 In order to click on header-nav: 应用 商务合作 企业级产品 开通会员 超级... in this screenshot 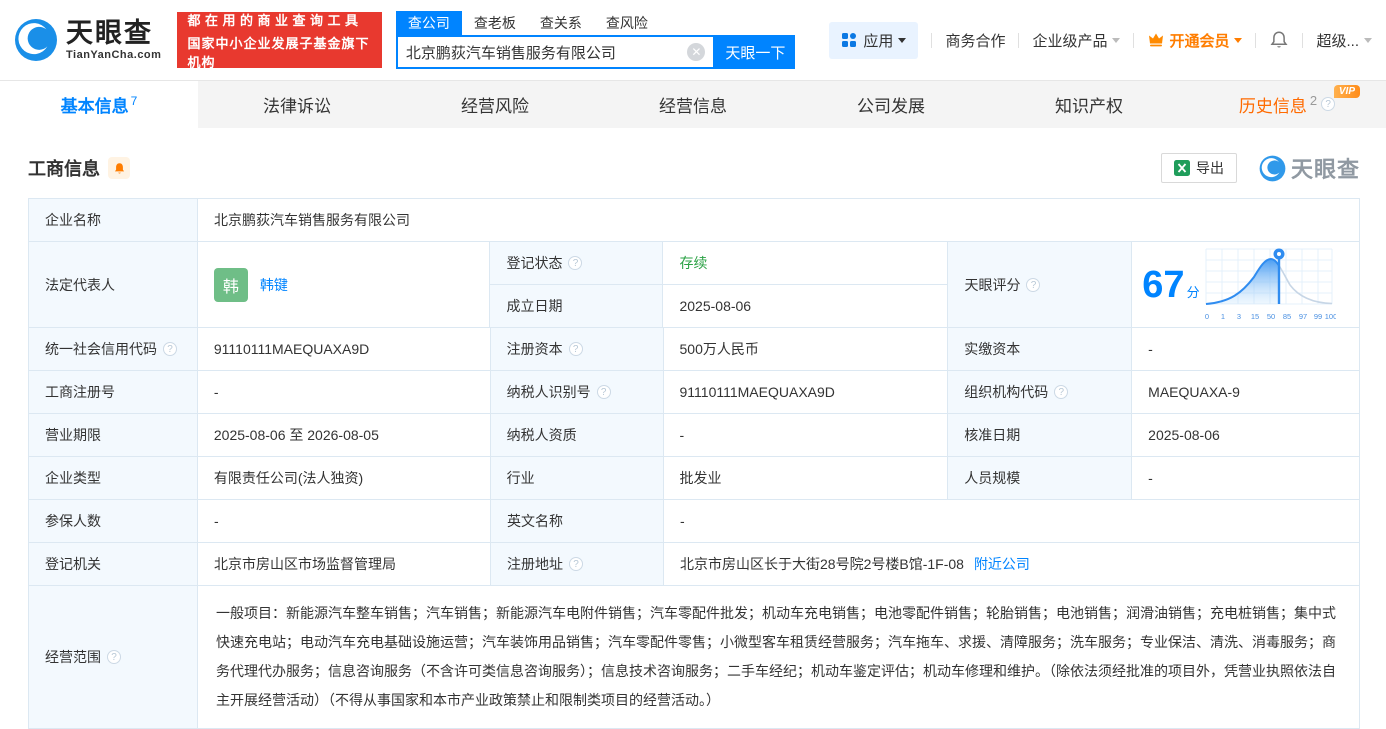, I will do `click(1100, 40)`.